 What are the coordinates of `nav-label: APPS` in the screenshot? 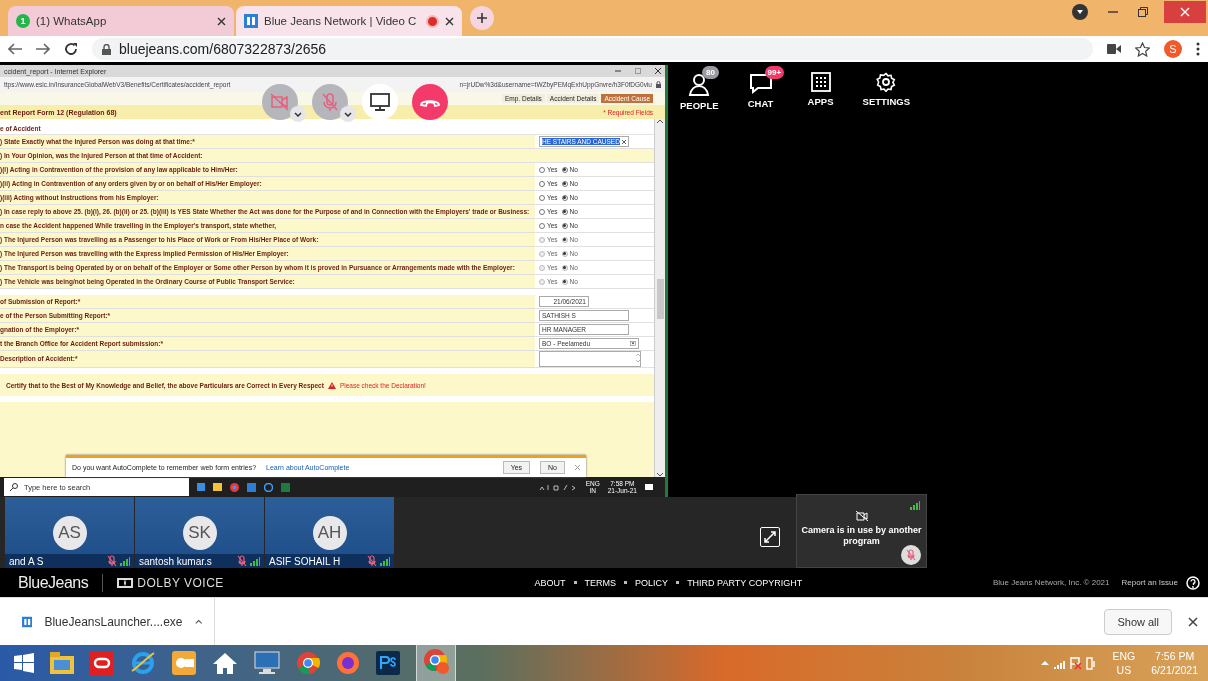 It's located at (820, 101).